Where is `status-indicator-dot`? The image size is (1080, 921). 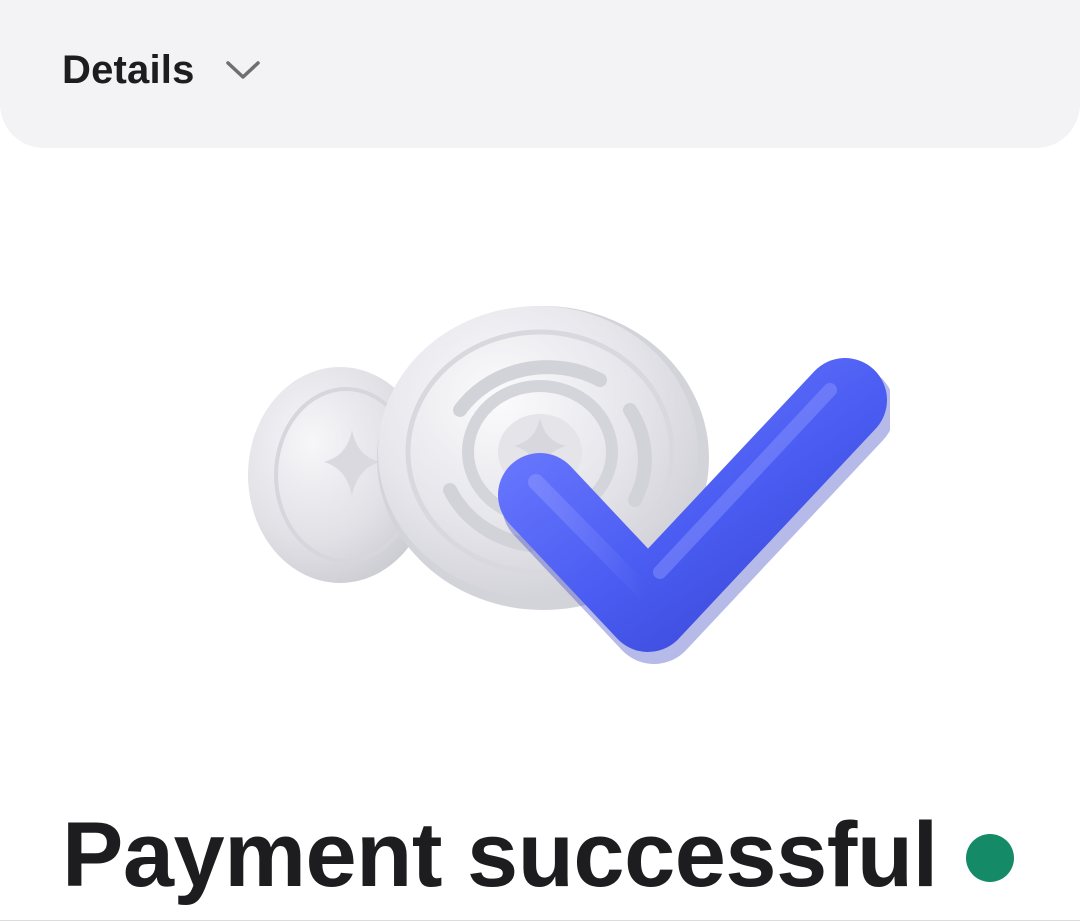 status-indicator-dot is located at coordinates (989, 858).